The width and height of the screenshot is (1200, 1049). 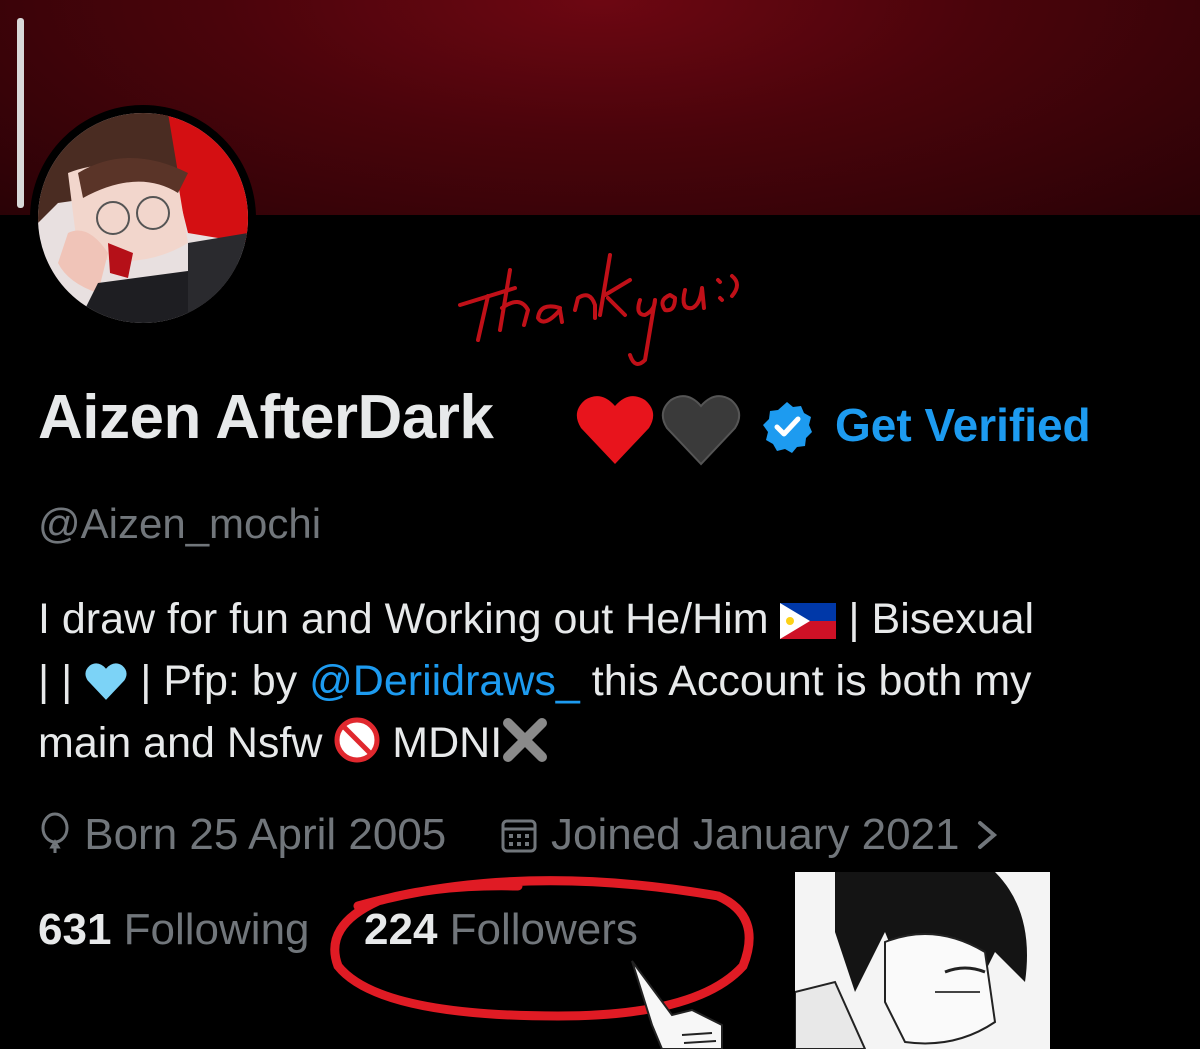 I want to click on chevron-right-icon, so click(x=987, y=835).